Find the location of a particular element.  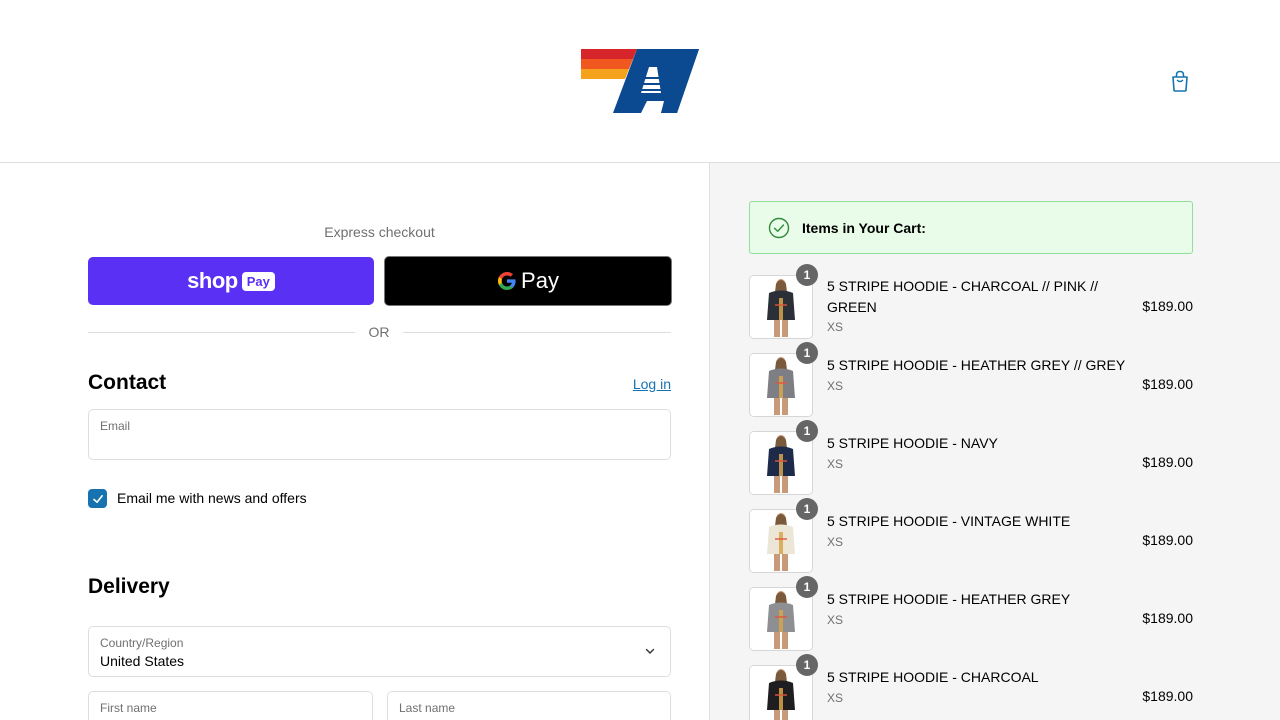

google-pay-label: Pay is located at coordinates (540, 280).